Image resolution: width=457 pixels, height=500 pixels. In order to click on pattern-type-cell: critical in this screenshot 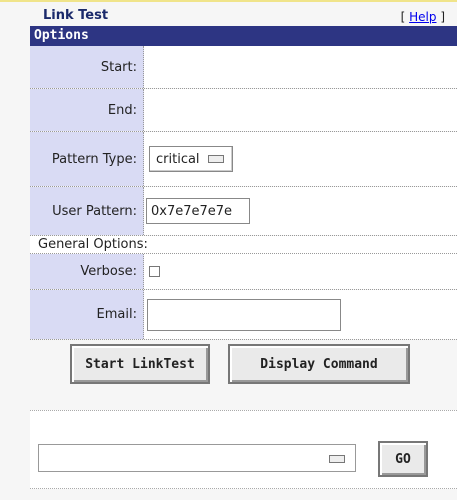, I will do `click(300, 159)`.